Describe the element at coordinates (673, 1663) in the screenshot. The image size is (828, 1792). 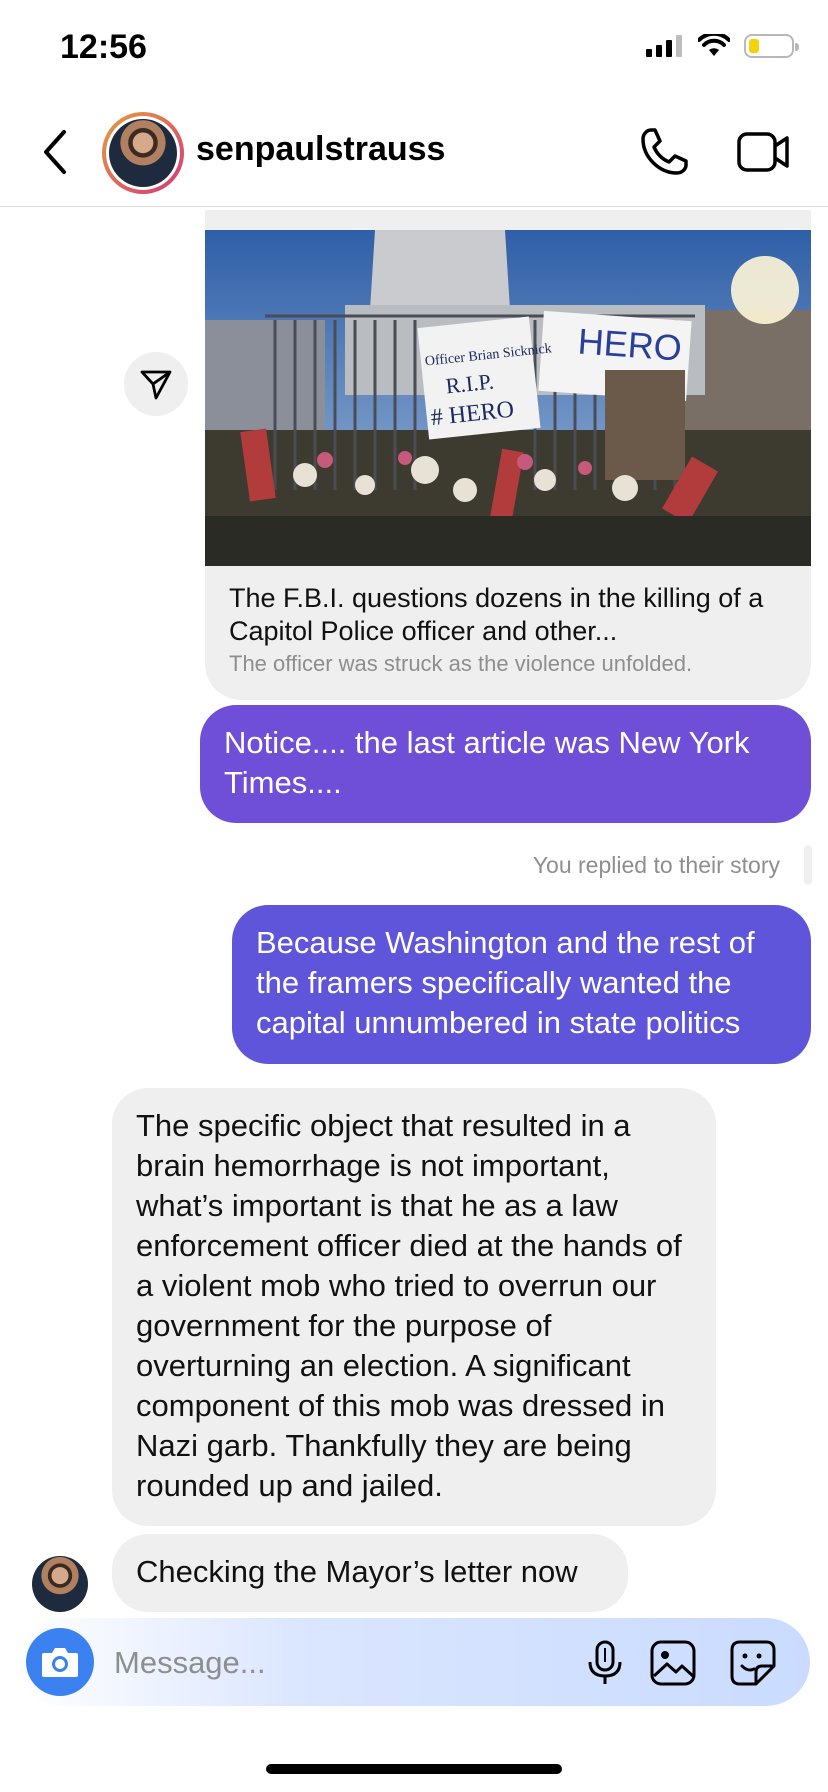
I see `gallery-icon` at that location.